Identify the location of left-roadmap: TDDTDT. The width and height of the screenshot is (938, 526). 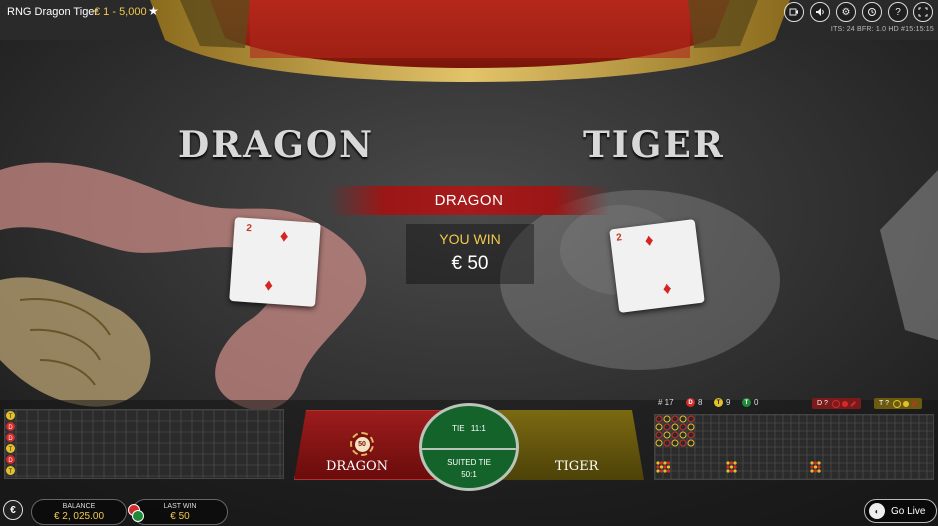
(144, 444).